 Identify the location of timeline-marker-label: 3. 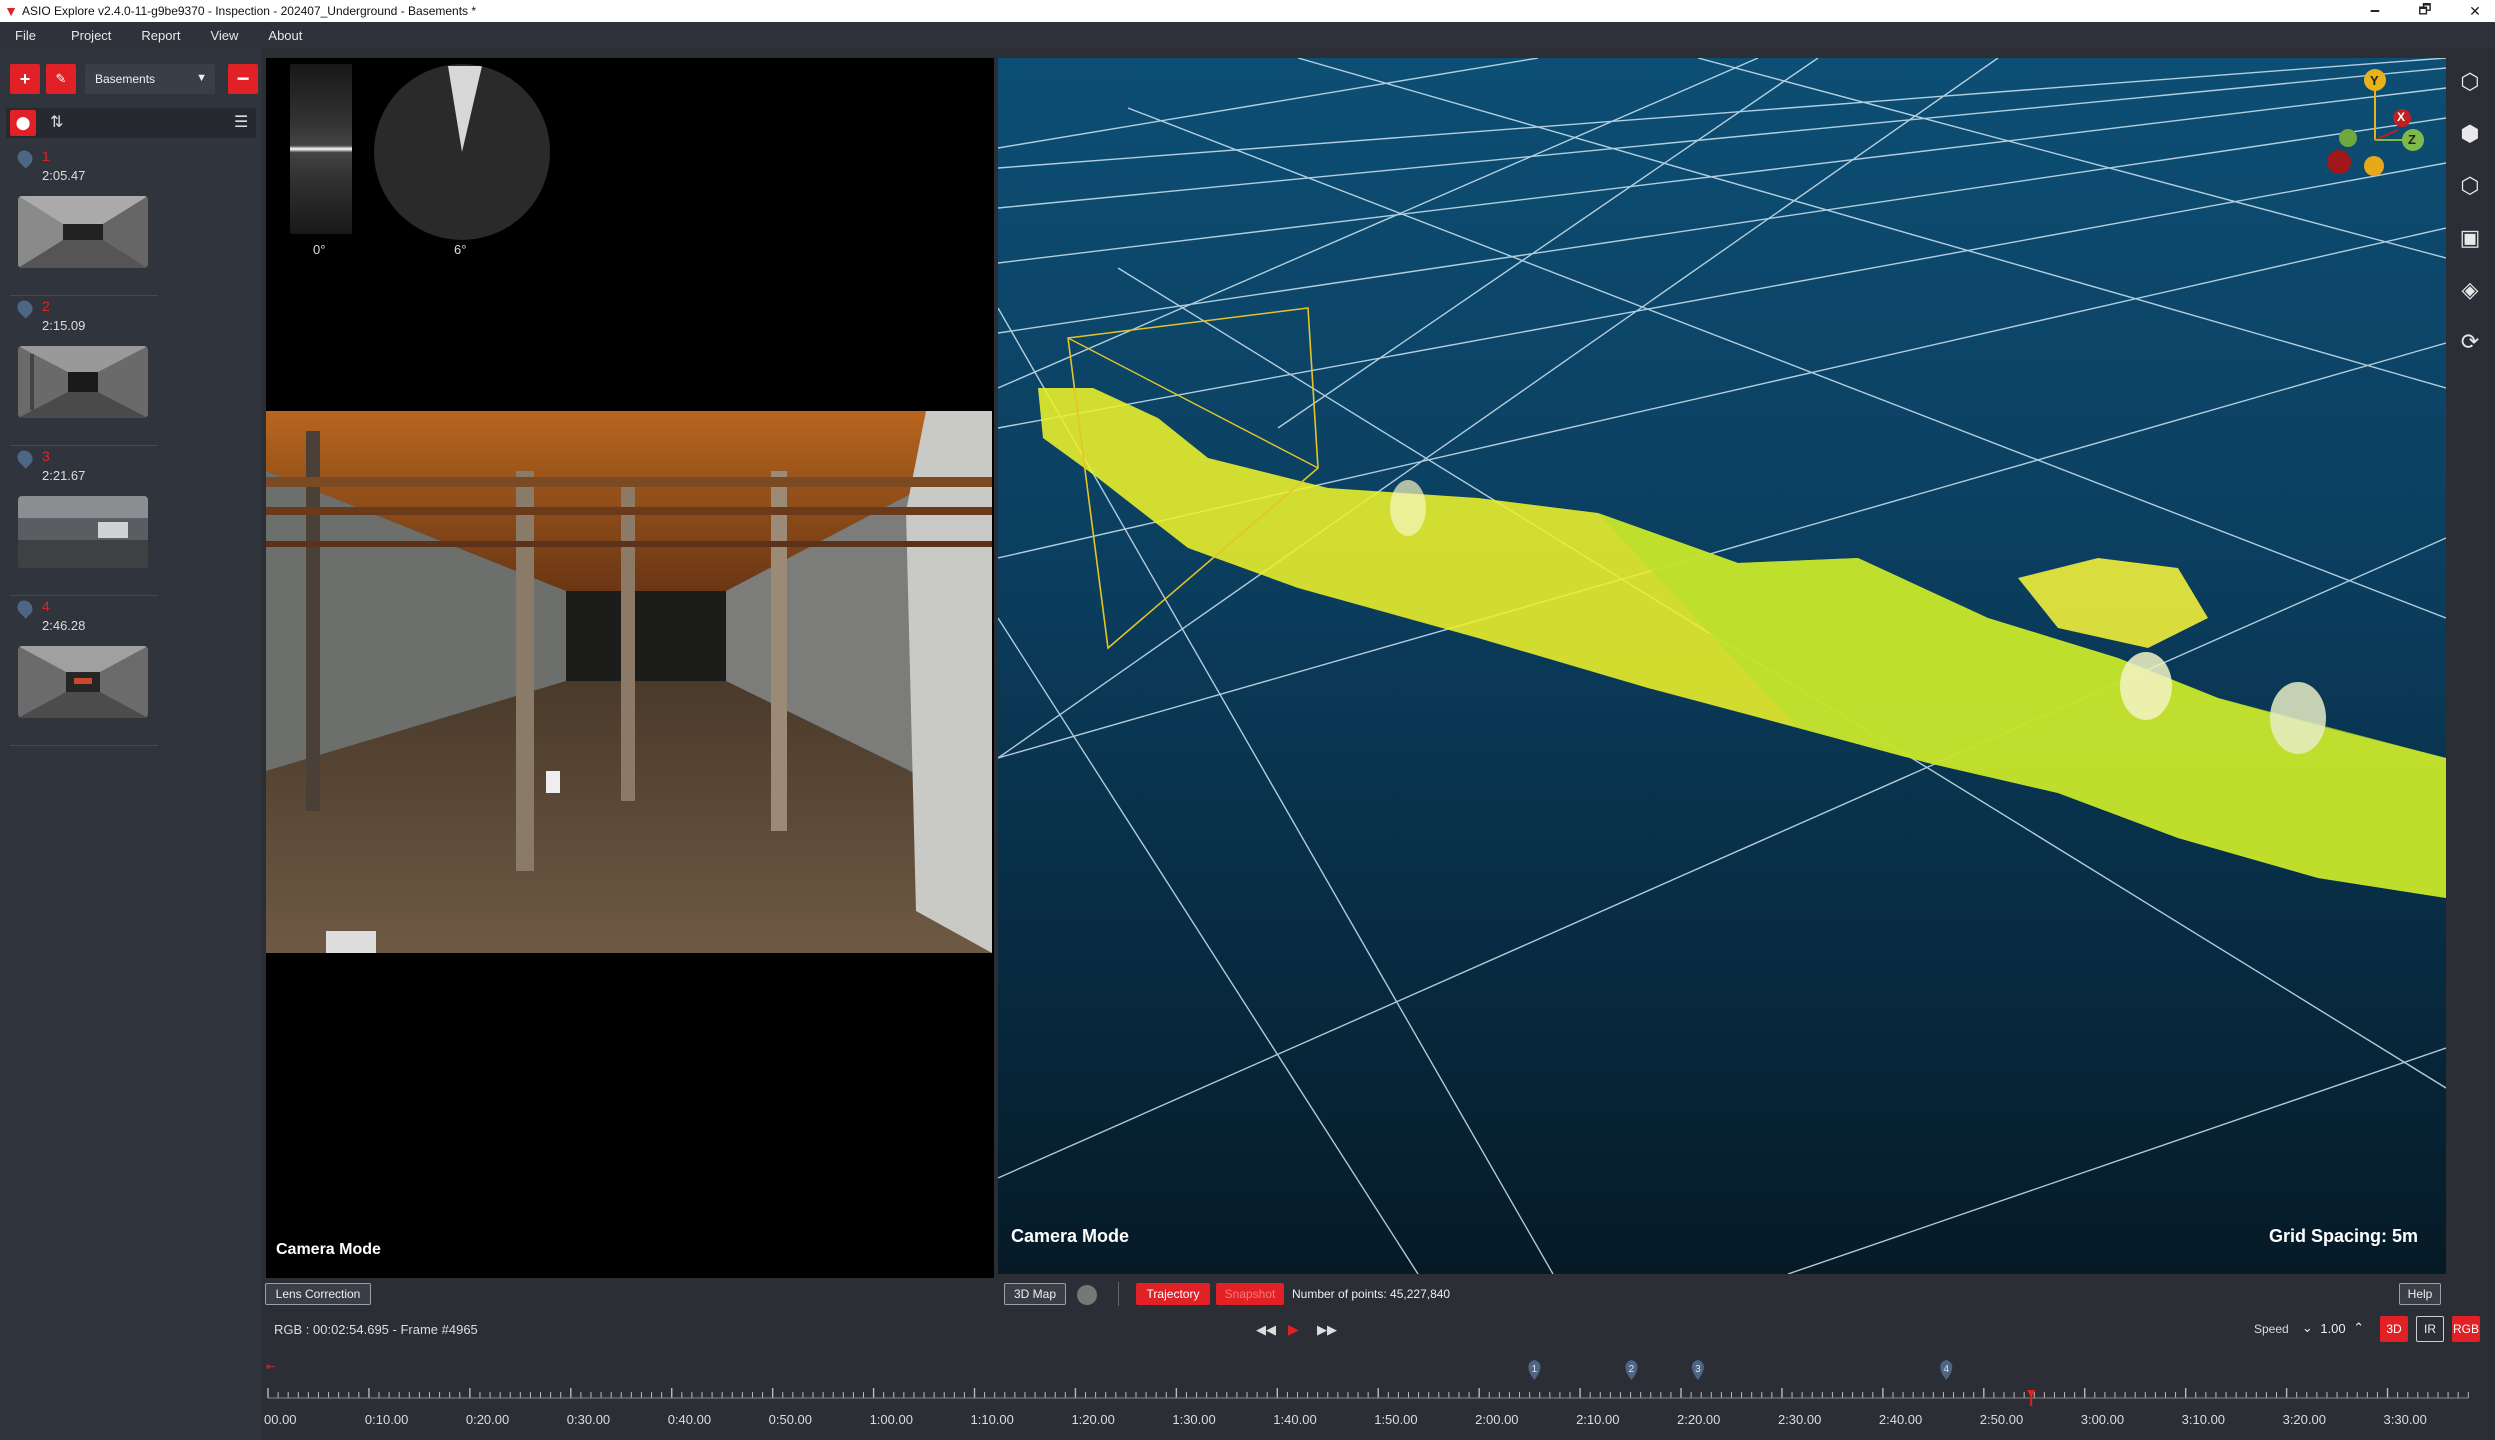
(1698, 1369).